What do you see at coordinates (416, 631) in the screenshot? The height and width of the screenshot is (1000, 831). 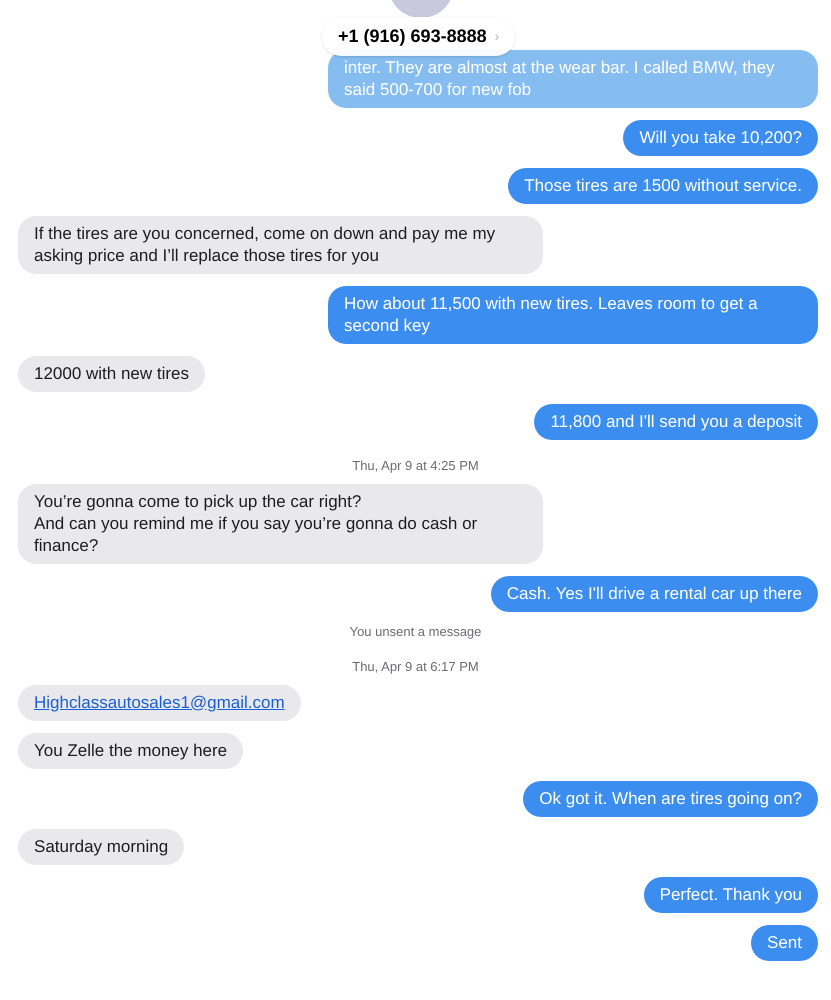 I see `unsent-notice: You unsent a message` at bounding box center [416, 631].